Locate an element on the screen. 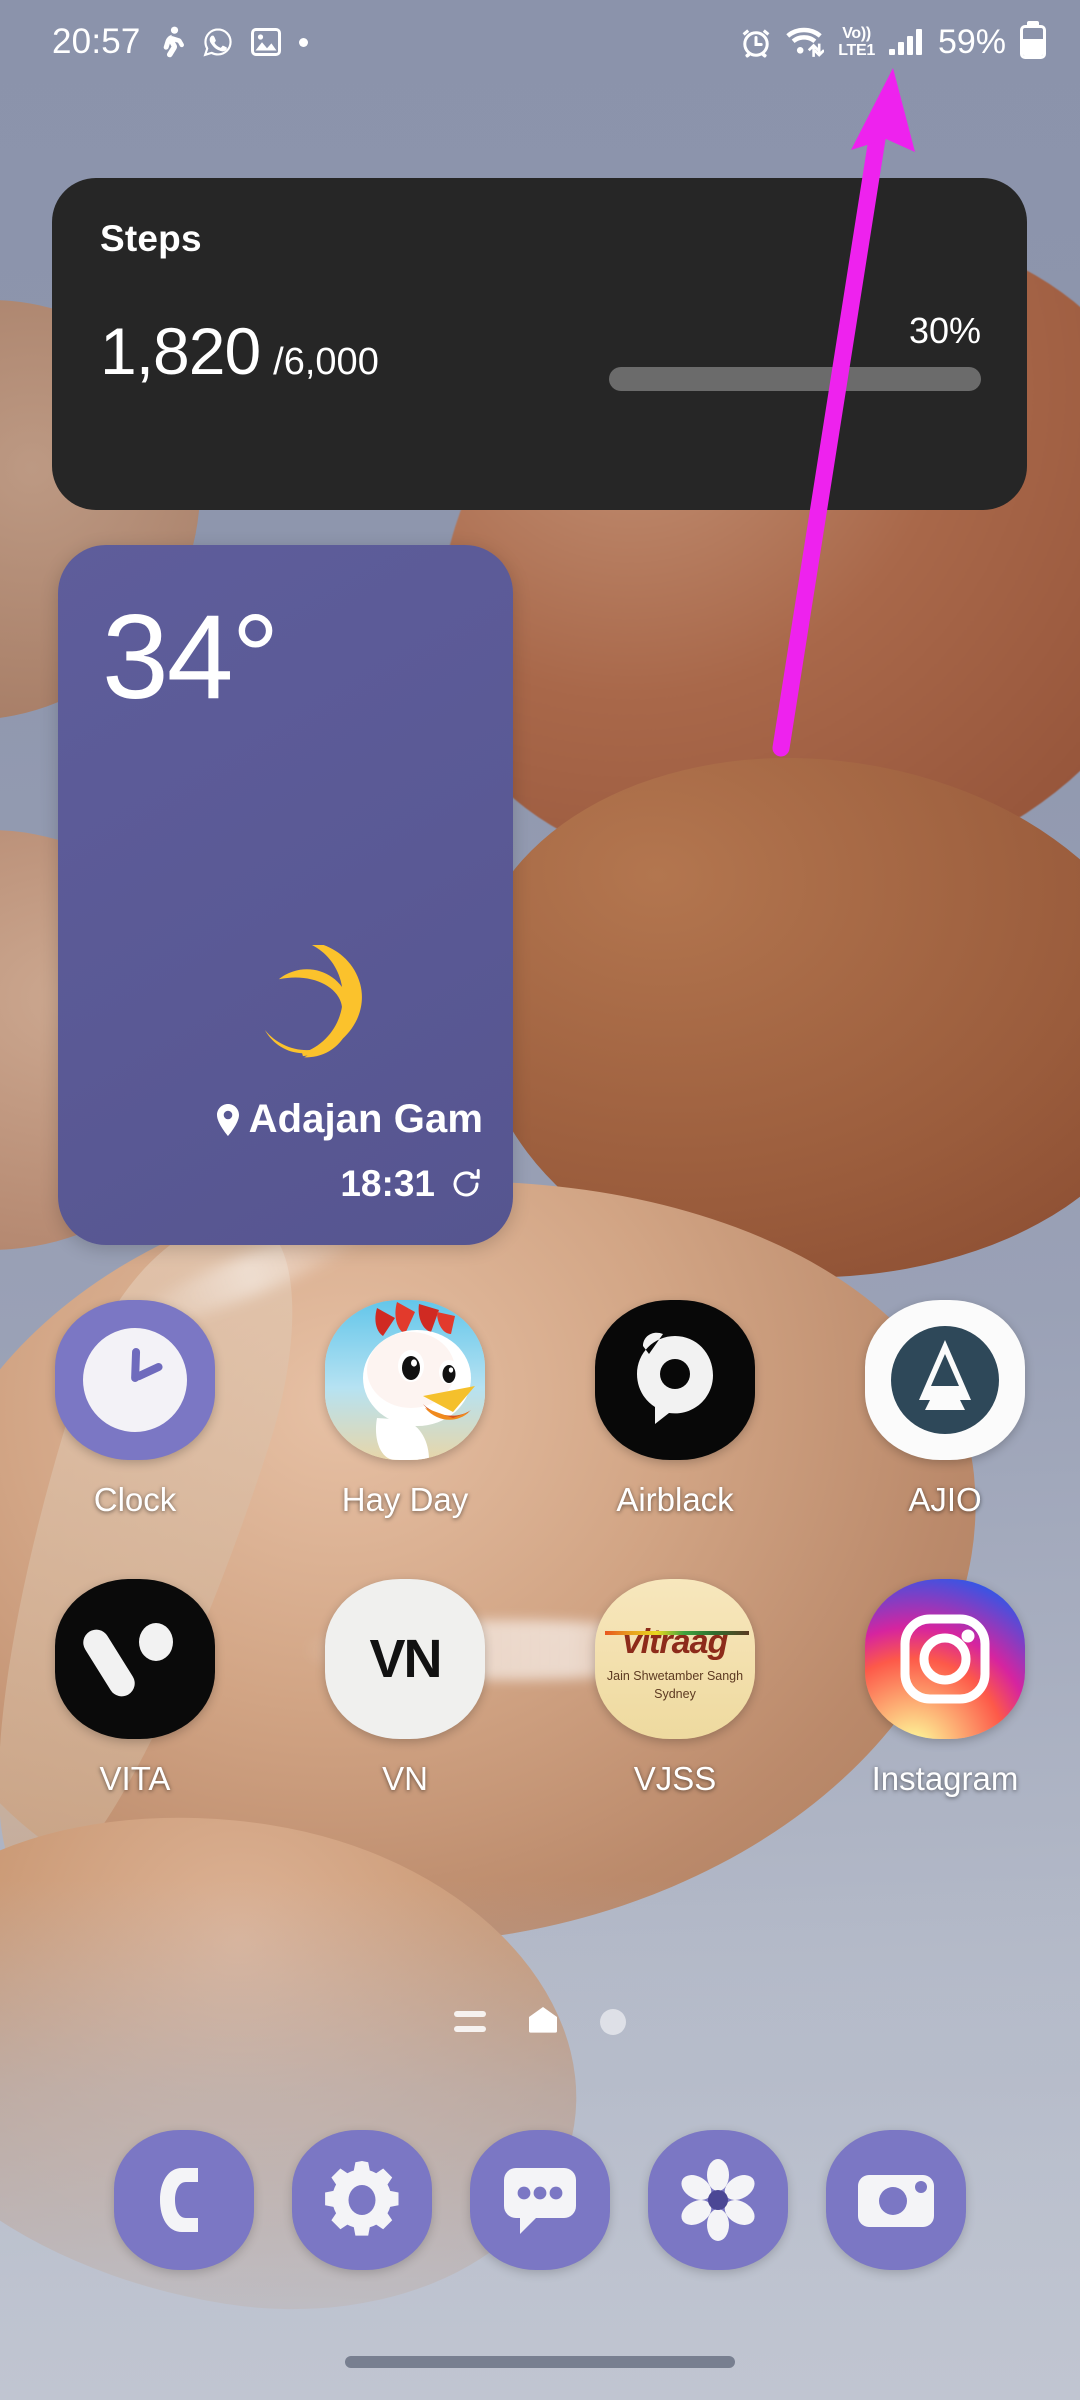 This screenshot has width=1080, height=2400. vn-app-icon: VN is located at coordinates (405, 1659).